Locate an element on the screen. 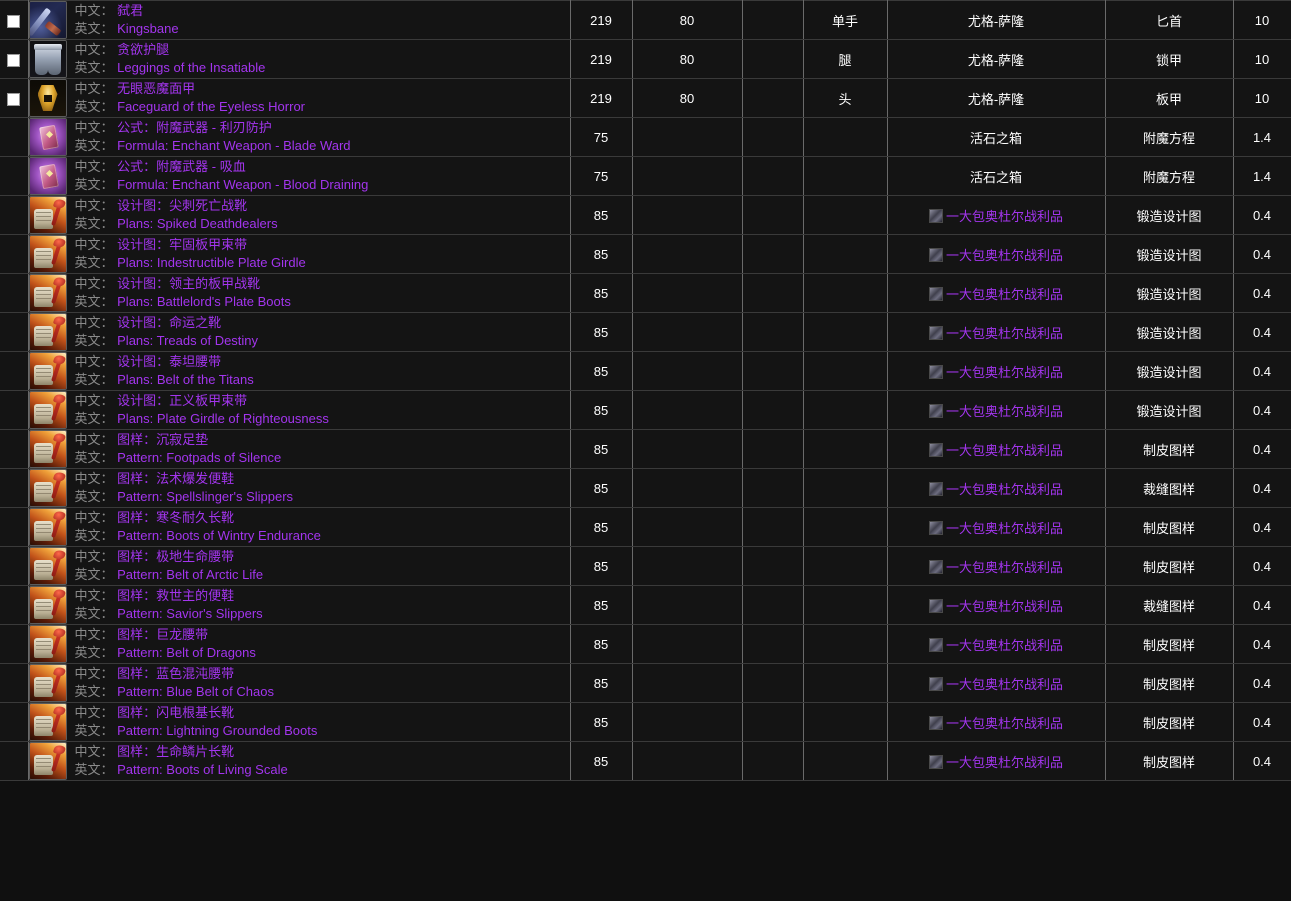 The image size is (1291, 901). item-name-en: Formula: Enchant Weapon - Blood Draining is located at coordinates (242, 184).